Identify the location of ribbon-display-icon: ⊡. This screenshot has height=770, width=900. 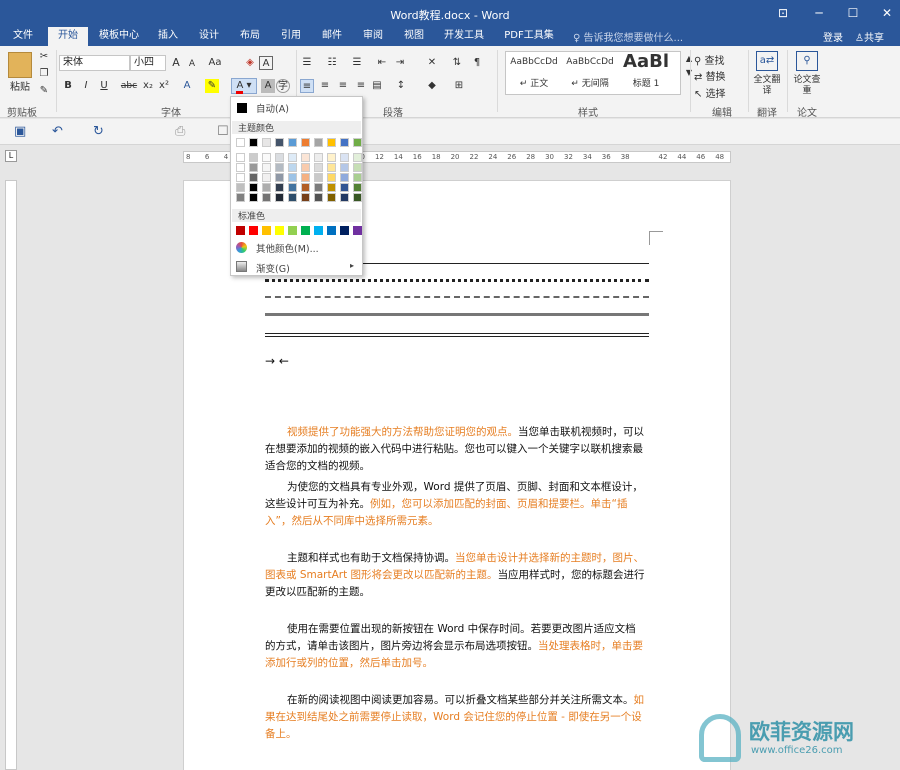
(783, 13).